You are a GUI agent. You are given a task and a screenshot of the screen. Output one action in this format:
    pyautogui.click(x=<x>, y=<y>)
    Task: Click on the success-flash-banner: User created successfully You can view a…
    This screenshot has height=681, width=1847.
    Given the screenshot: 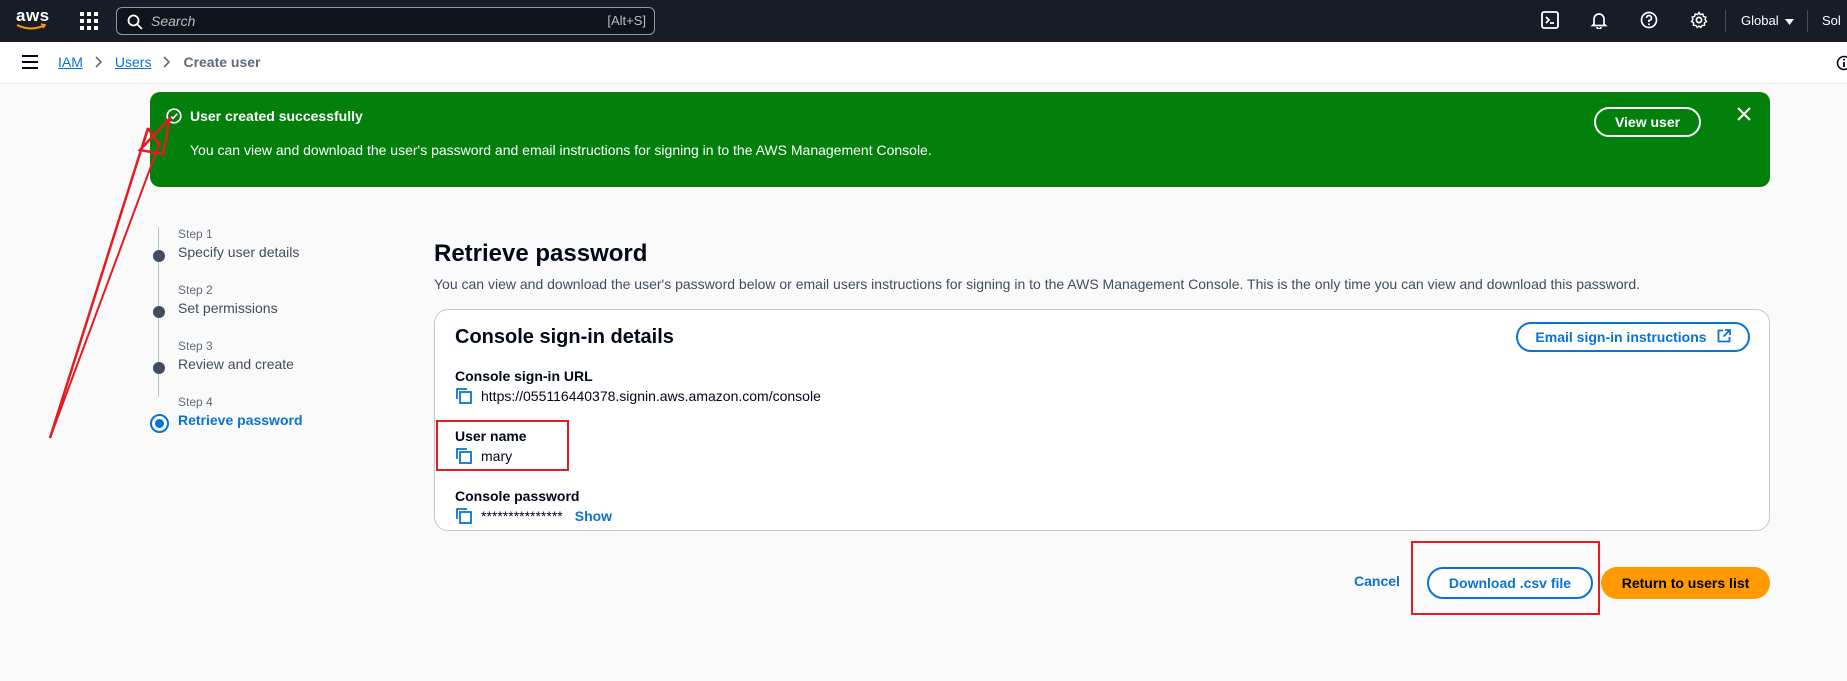 What is the action you would take?
    pyautogui.click(x=960, y=139)
    